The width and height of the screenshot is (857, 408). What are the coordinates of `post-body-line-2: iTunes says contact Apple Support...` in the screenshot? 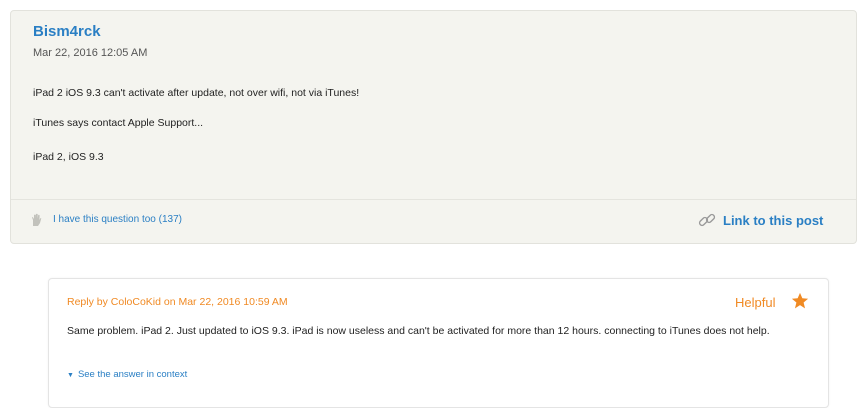 It's located at (118, 123).